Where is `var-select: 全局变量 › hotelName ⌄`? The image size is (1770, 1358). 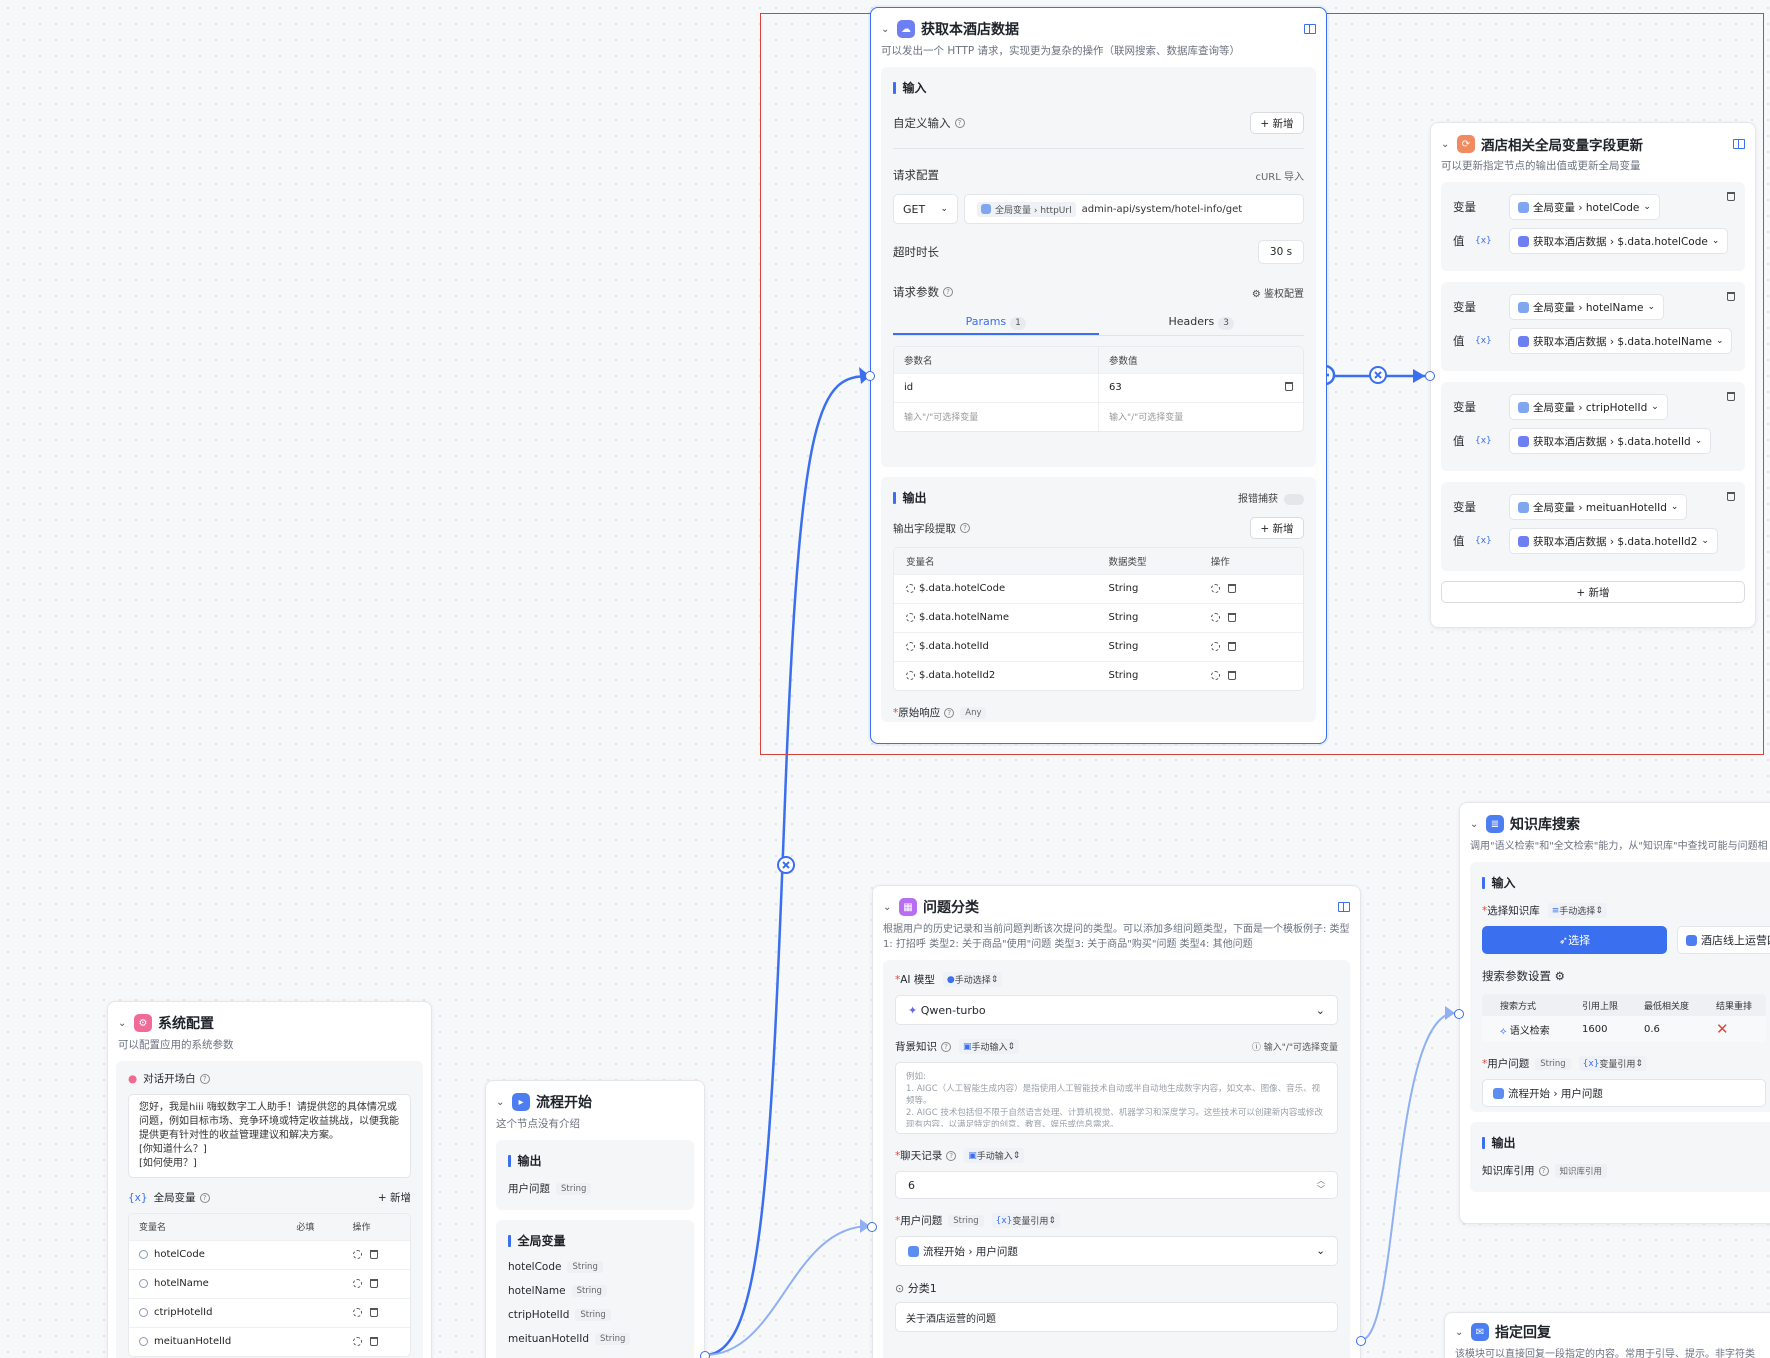 var-select: 全局变量 › hotelName ⌄ is located at coordinates (1586, 307).